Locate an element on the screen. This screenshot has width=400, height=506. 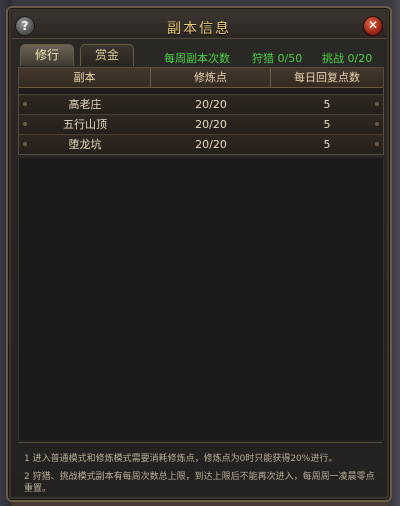
table-header: 副本 修炼点 每日回复点数 is located at coordinates (201, 78).